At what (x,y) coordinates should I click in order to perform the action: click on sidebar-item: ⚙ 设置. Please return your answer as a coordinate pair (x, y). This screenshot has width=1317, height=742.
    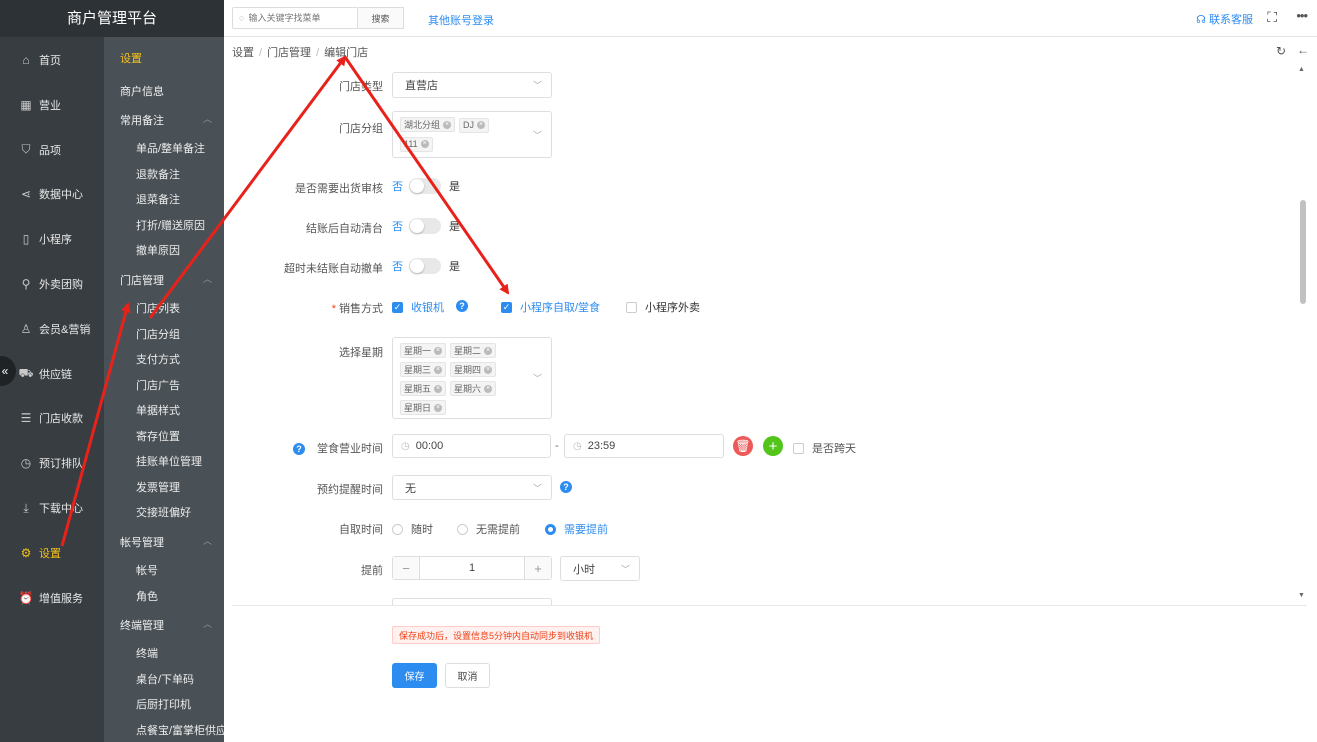
    Looking at the image, I should click on (52, 553).